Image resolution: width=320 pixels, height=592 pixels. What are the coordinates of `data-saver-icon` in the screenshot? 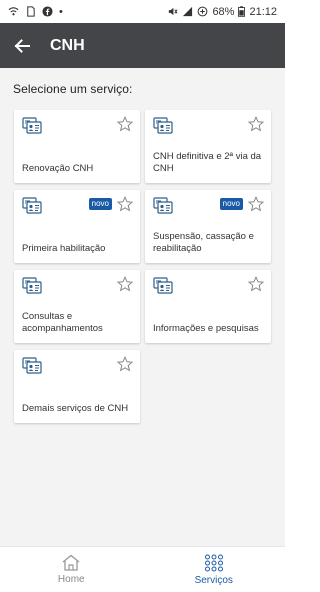 It's located at (203, 11).